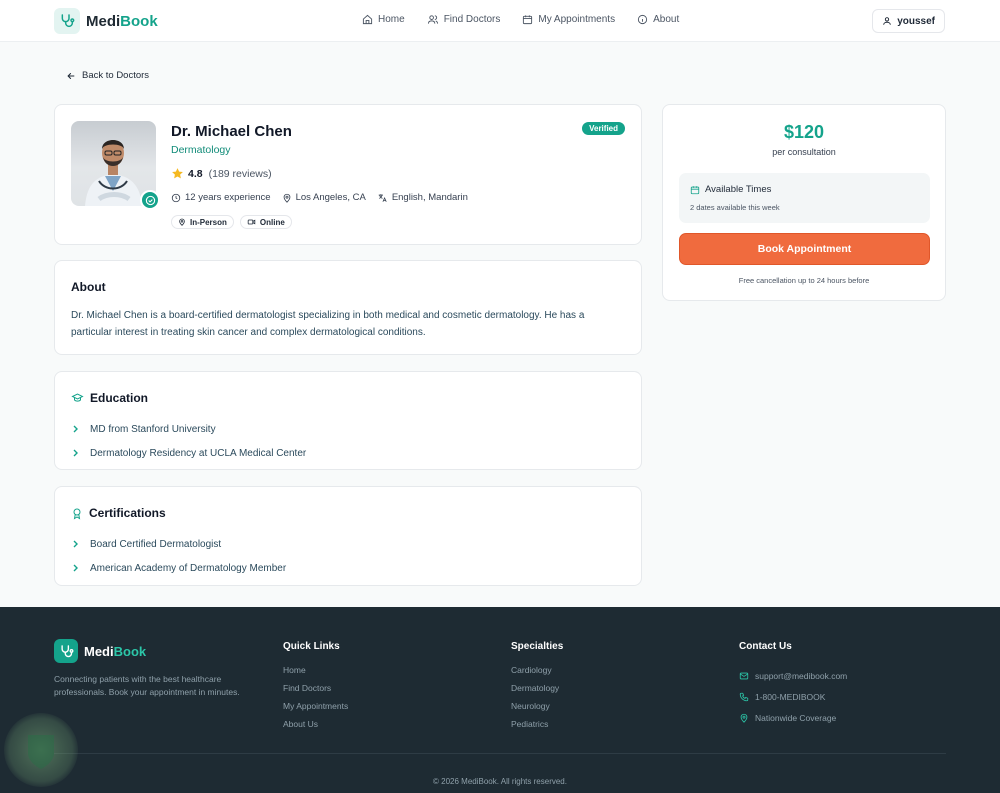  I want to click on verified-badge: Verified, so click(603, 128).